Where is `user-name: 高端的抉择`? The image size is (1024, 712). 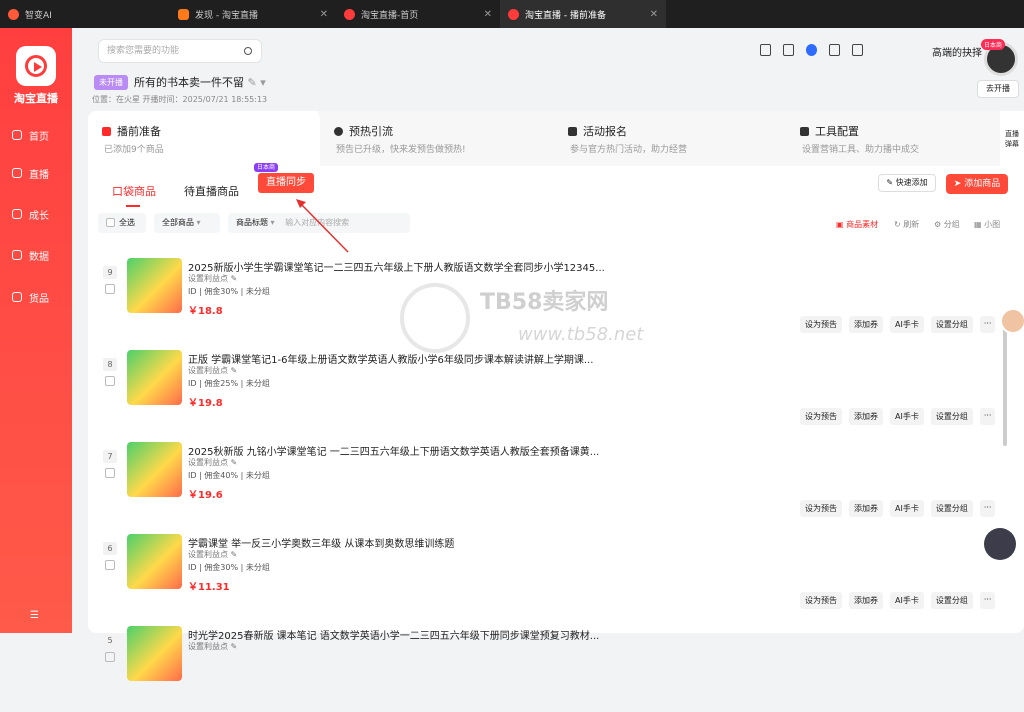 user-name: 高端的抉择 is located at coordinates (957, 51).